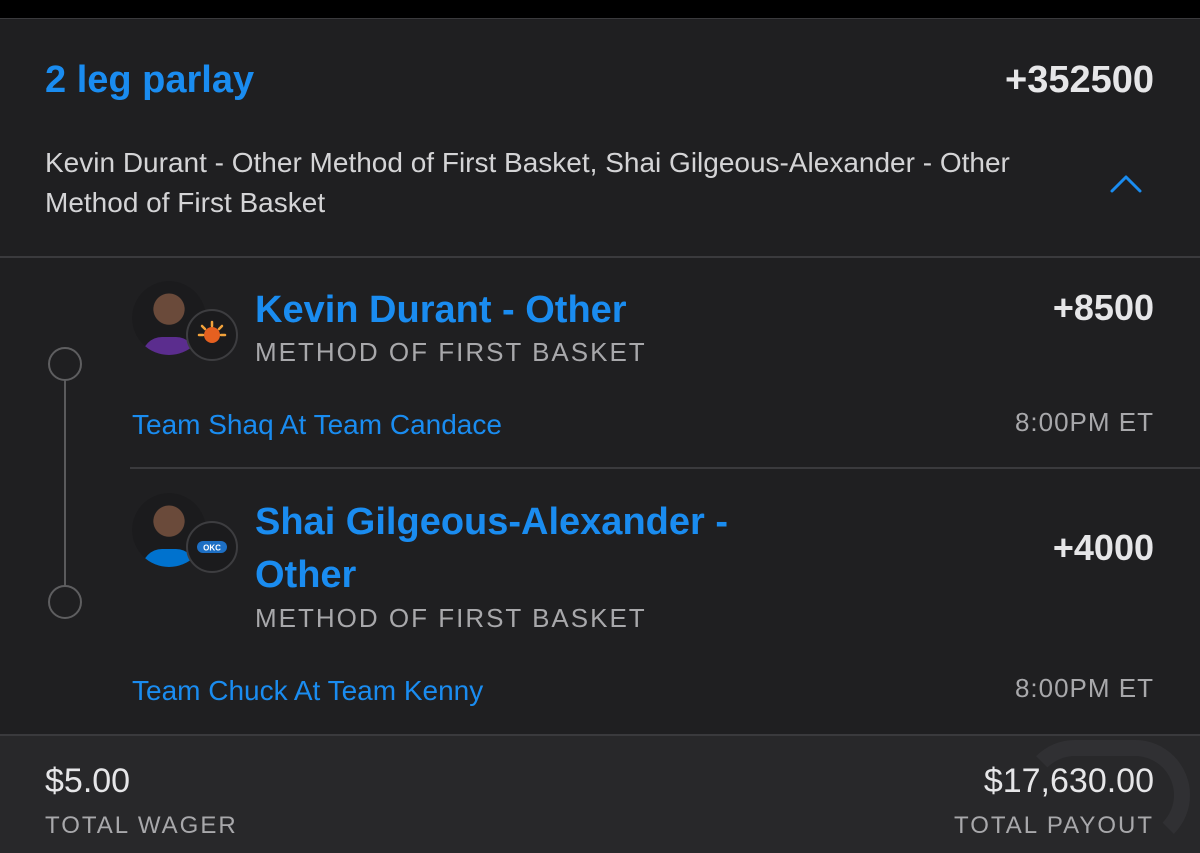 This screenshot has width=1200, height=853. I want to click on leg-odds: +8500, so click(1103, 307).